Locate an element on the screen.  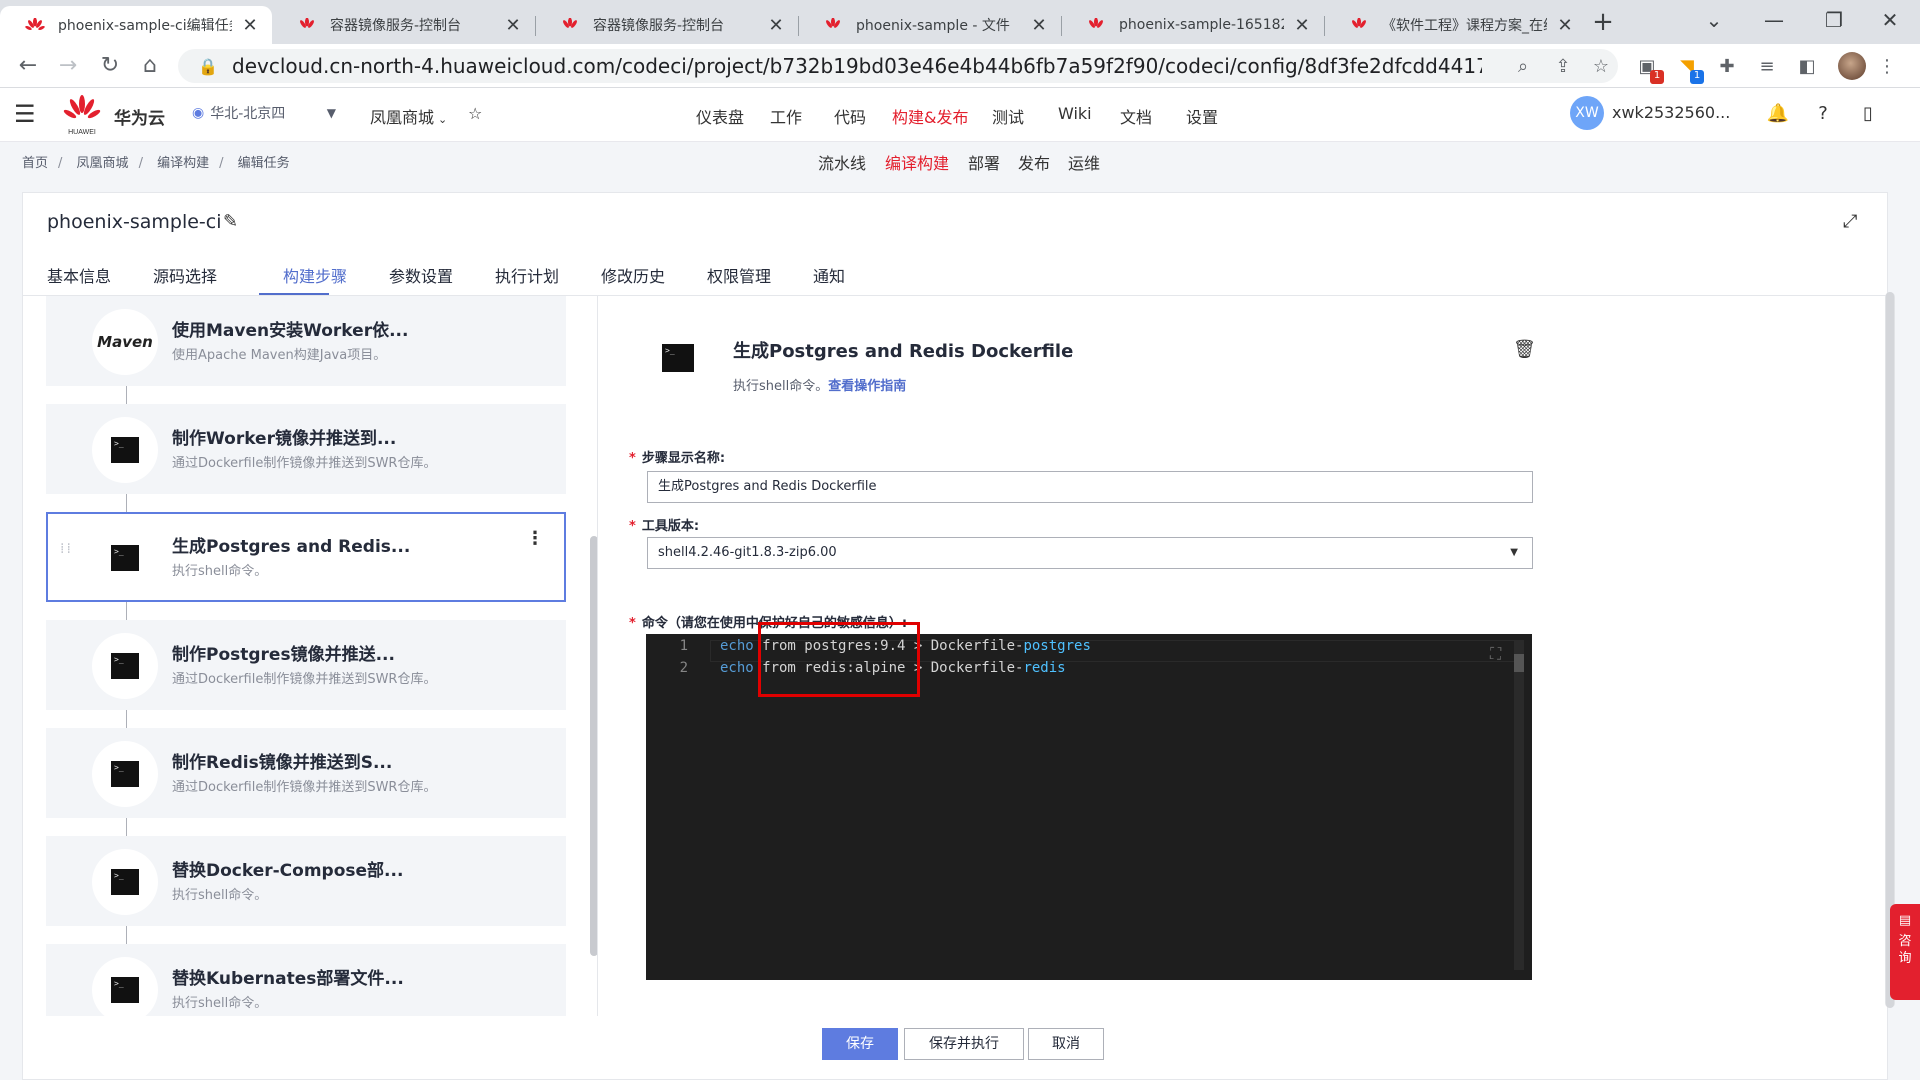
step-desc: 执行shell命令。 is located at coordinates (220, 571).